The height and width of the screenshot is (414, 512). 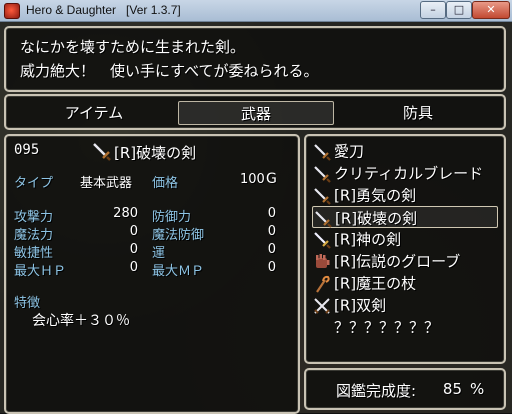 I want to click on description-line-1: なにかを壊すために生まれた剣。, so click(x=133, y=47).